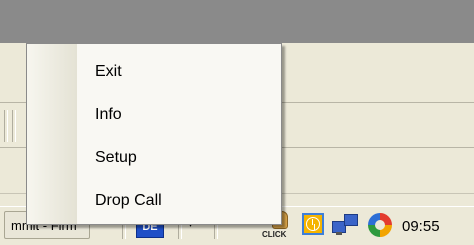 Image resolution: width=474 pixels, height=245 pixels. What do you see at coordinates (421, 226) in the screenshot?
I see `system-clock: 09:55` at bounding box center [421, 226].